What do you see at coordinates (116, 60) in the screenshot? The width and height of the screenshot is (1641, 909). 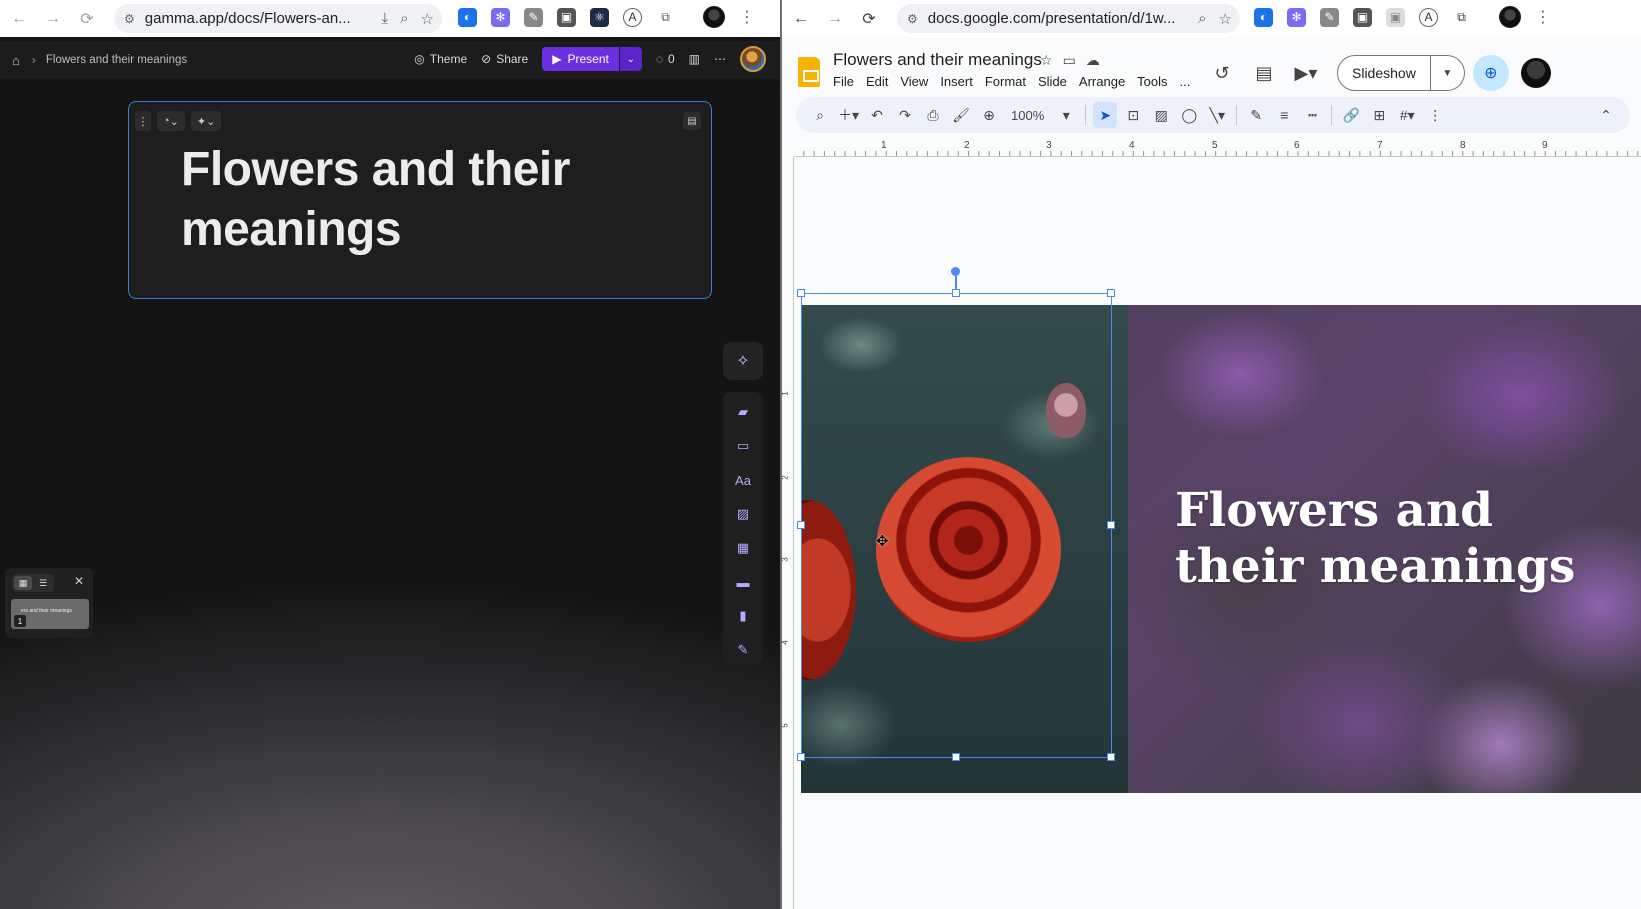 I see `breadcrumb: Flowers and their meanings` at bounding box center [116, 60].